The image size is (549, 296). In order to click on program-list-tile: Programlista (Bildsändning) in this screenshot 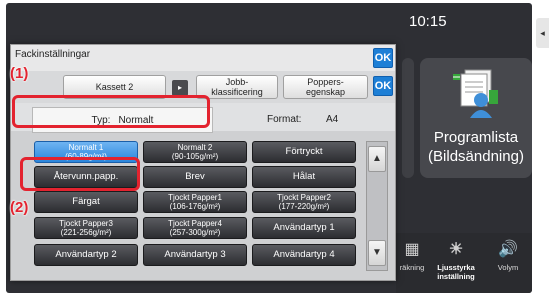, I will do `click(476, 118)`.